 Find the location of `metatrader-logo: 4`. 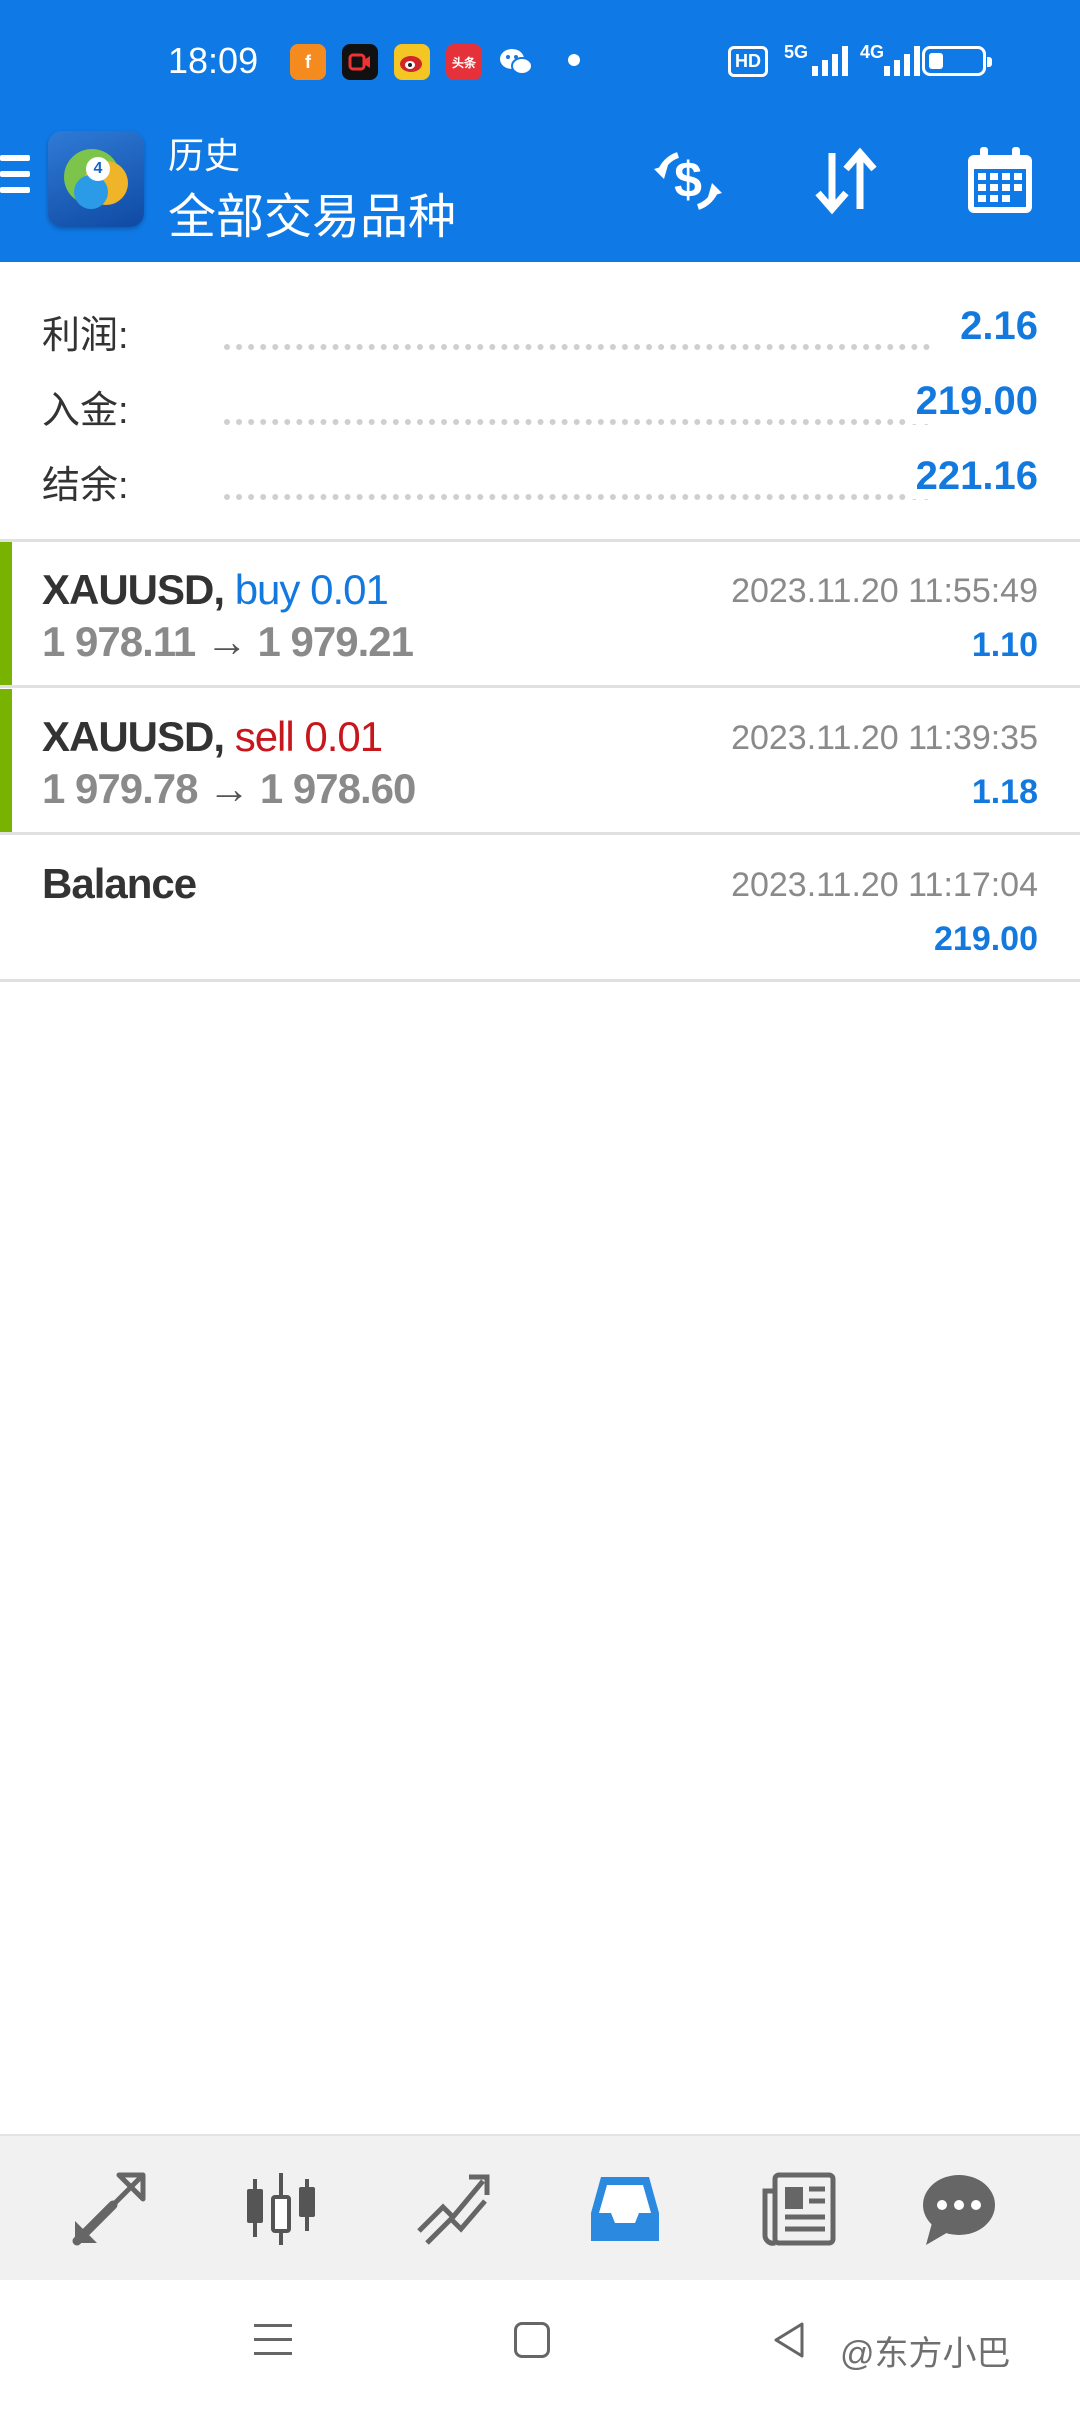

metatrader-logo: 4 is located at coordinates (96, 179).